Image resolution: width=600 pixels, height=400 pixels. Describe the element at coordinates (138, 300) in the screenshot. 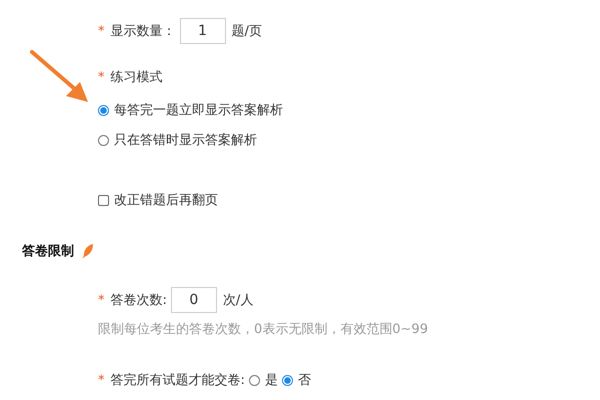

I see `field-label: 答卷次数:` at that location.